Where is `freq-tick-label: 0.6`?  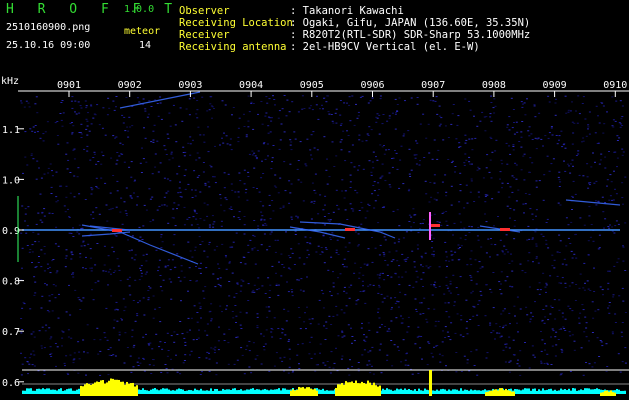
freq-tick-label: 0.6 is located at coordinates (11, 383).